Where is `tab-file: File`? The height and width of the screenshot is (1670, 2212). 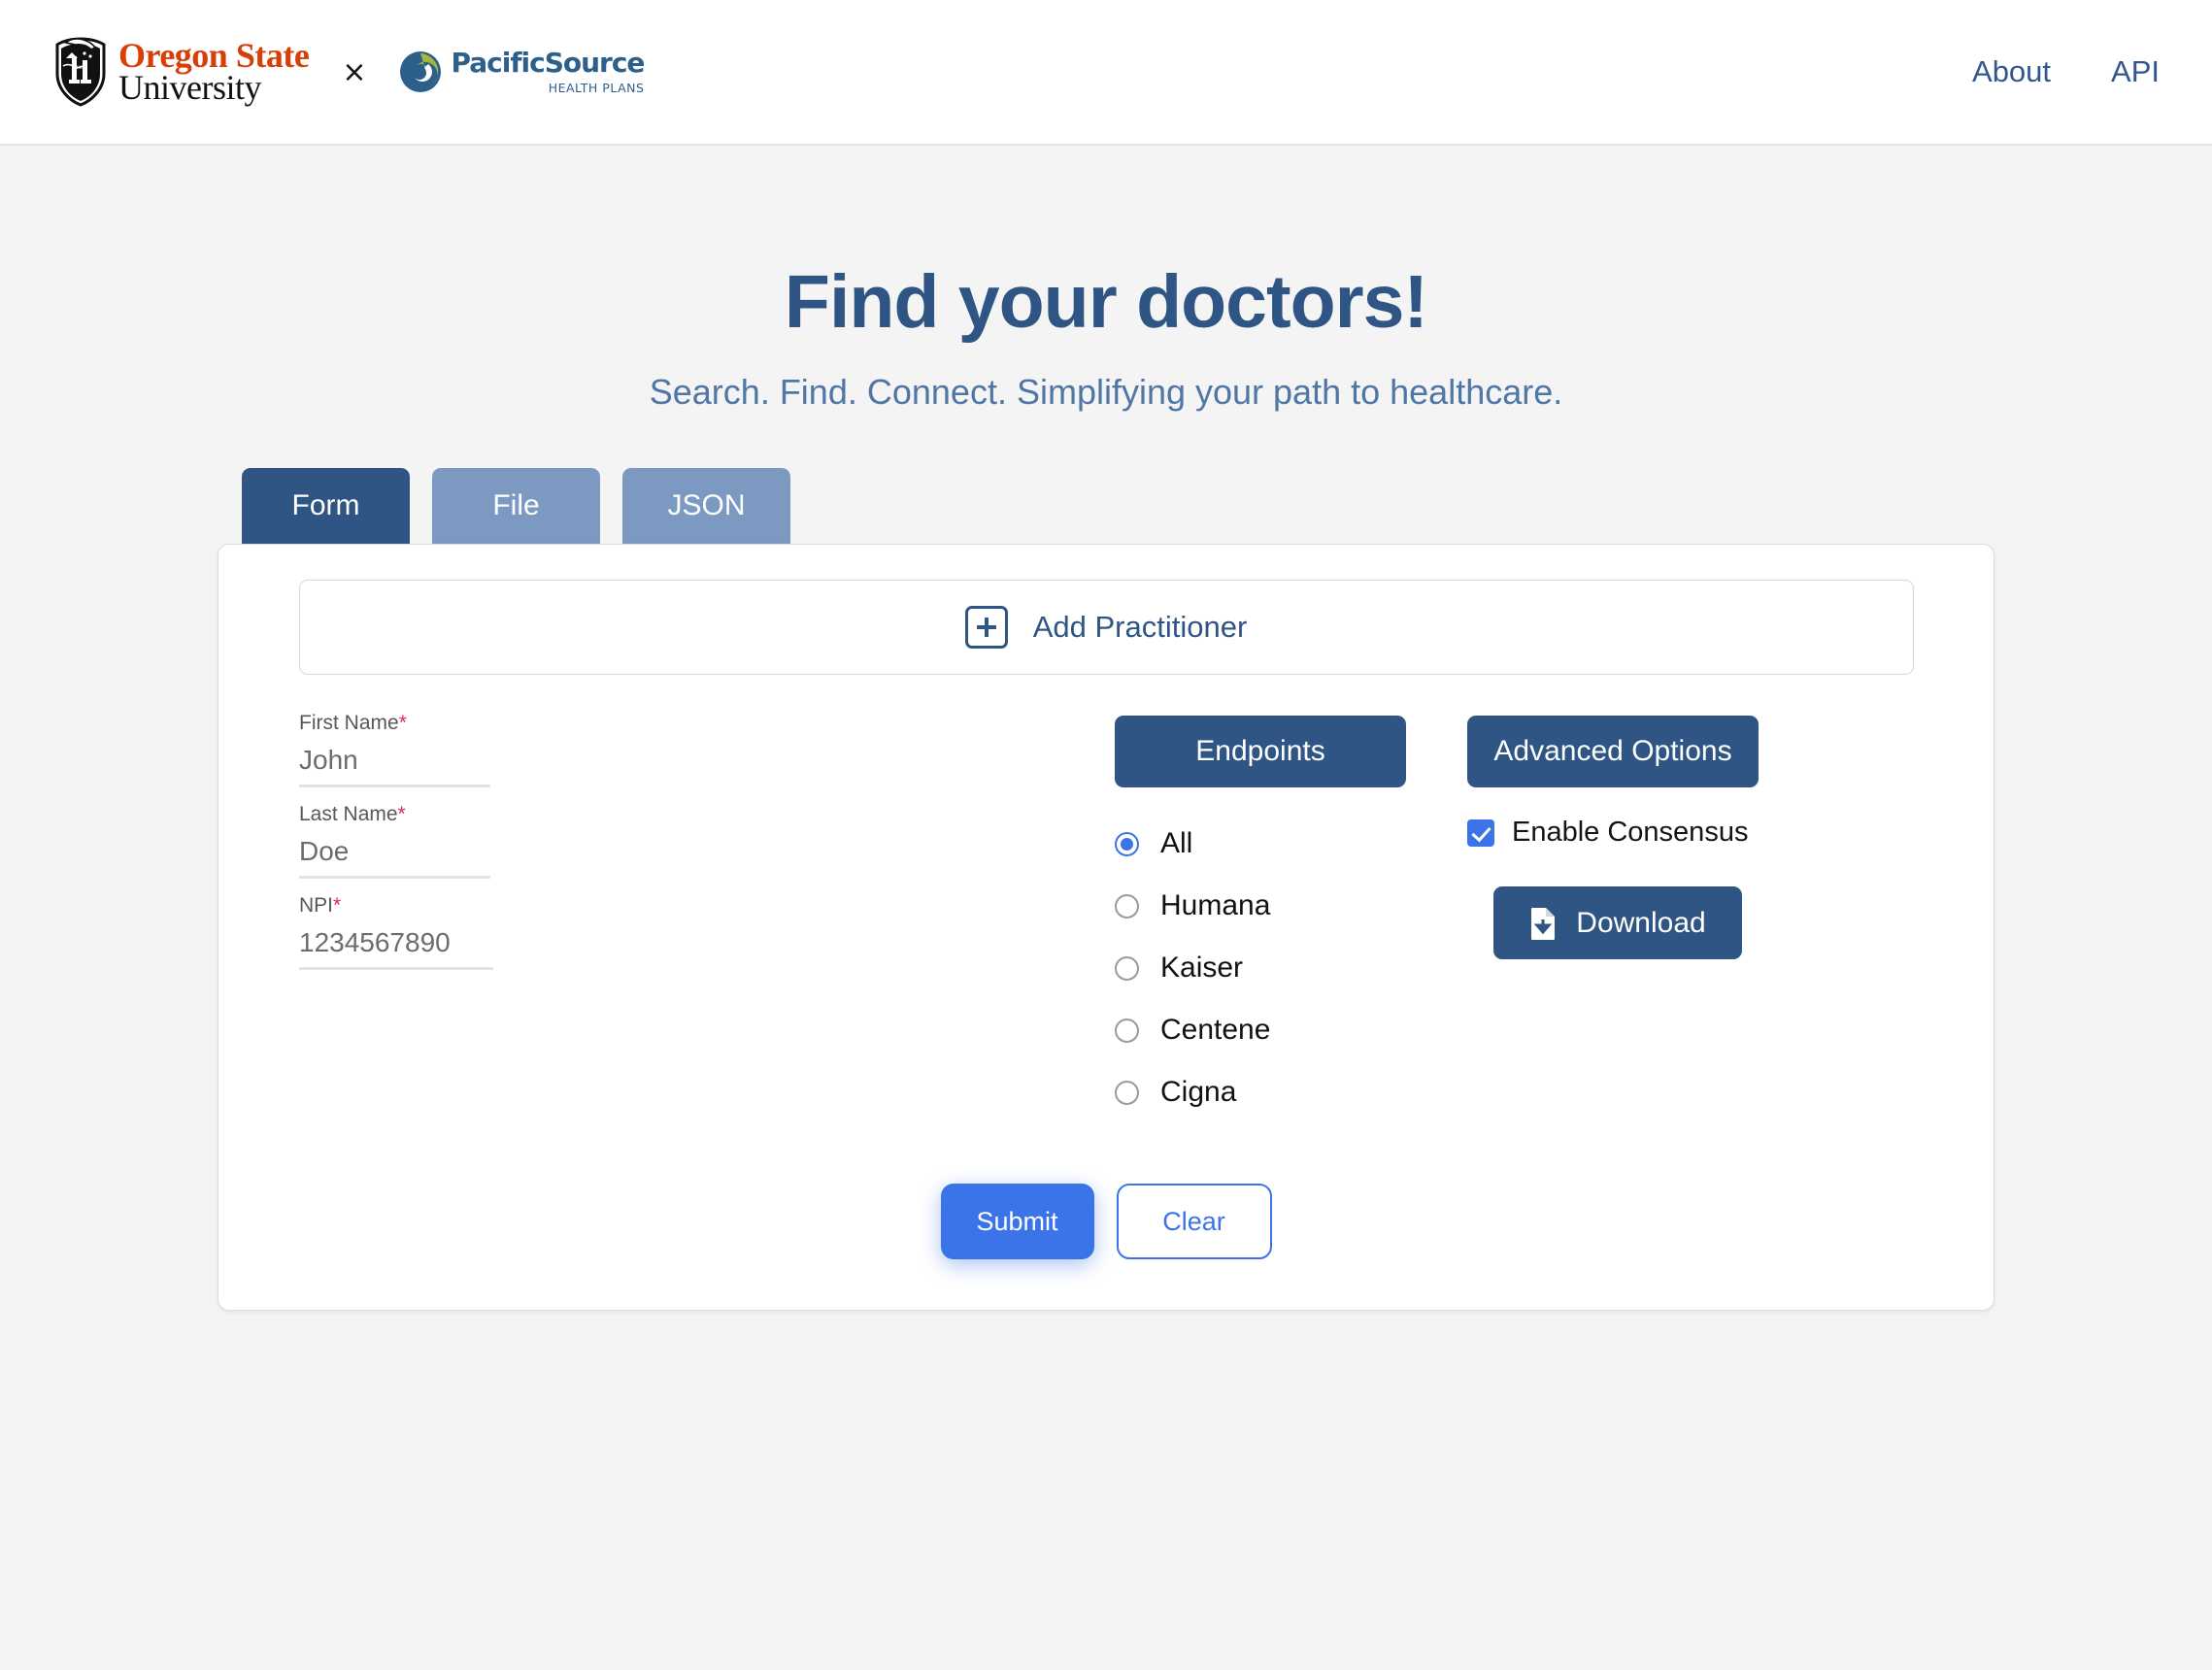 tab-file: File is located at coordinates (516, 506).